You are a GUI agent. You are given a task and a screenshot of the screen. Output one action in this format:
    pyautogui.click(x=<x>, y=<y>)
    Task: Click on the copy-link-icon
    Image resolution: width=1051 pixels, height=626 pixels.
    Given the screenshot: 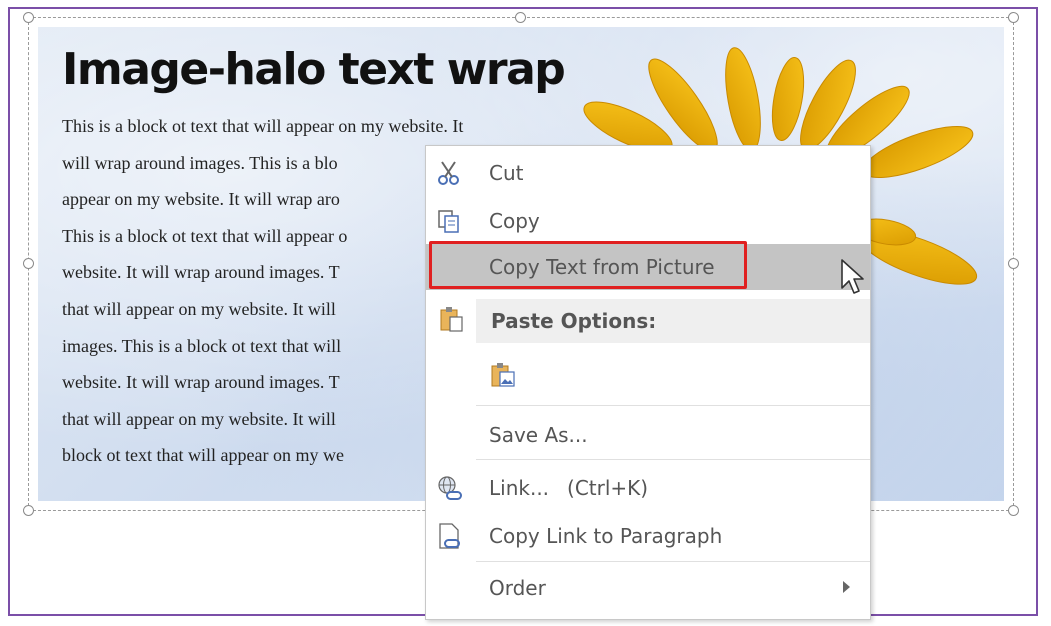 What is the action you would take?
    pyautogui.click(x=449, y=536)
    